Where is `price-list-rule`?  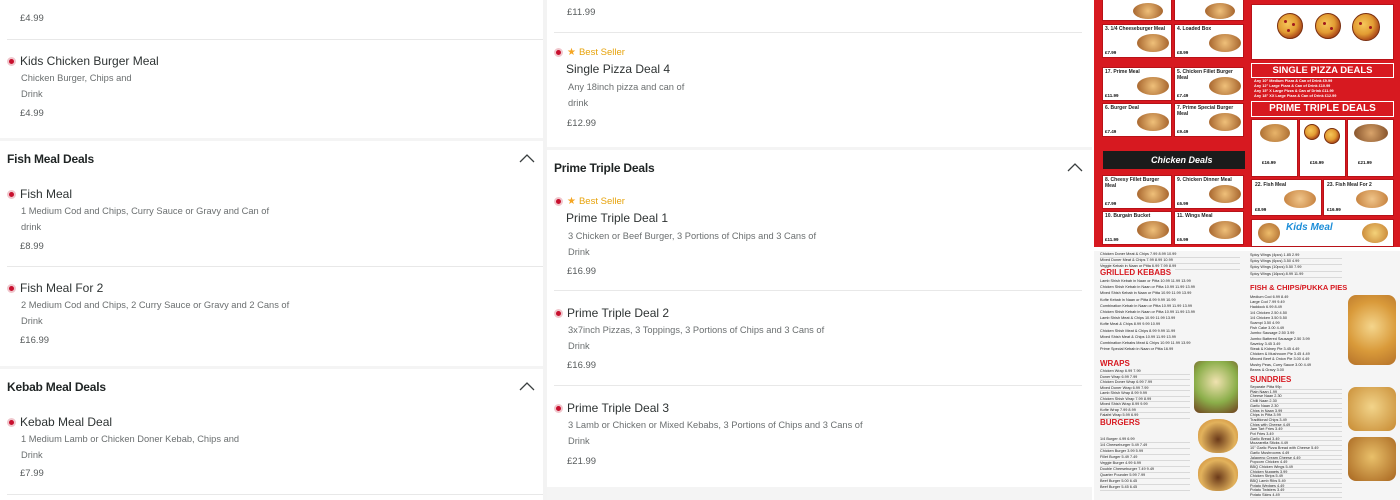
price-list-rule is located at coordinates (1145, 490).